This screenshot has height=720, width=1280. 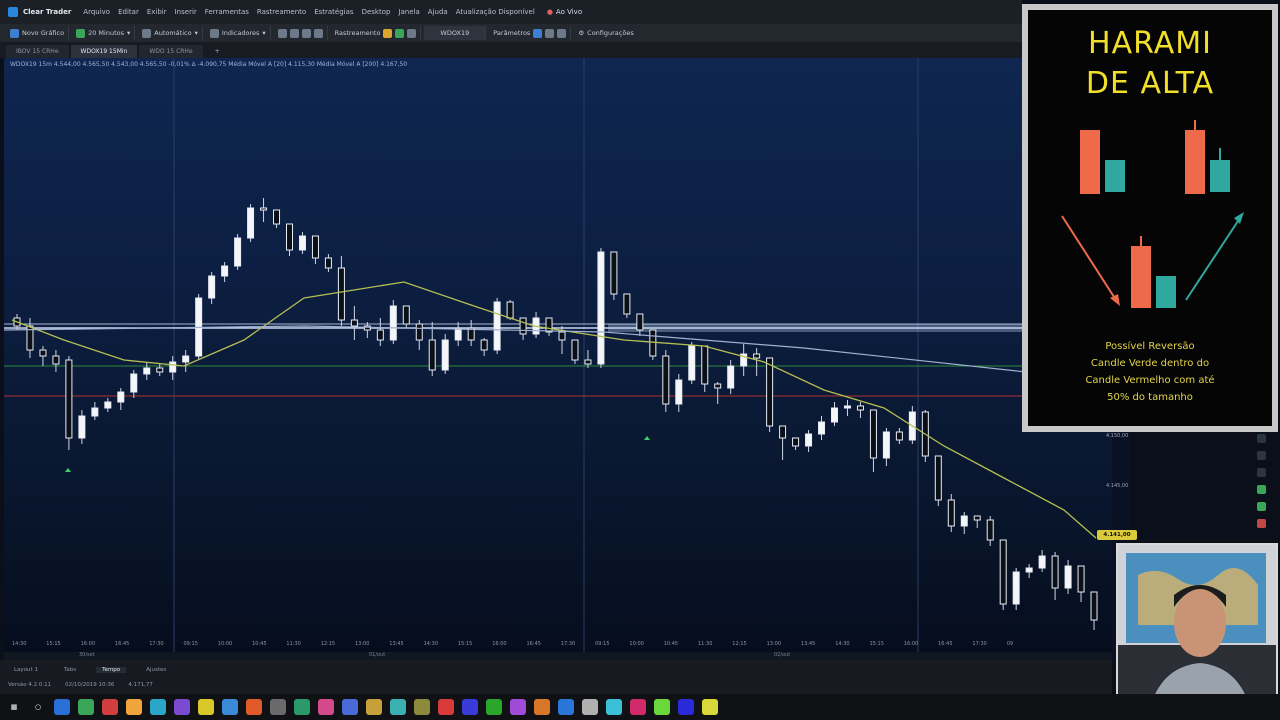 I want to click on menu-item: Ajuda, so click(x=438, y=12).